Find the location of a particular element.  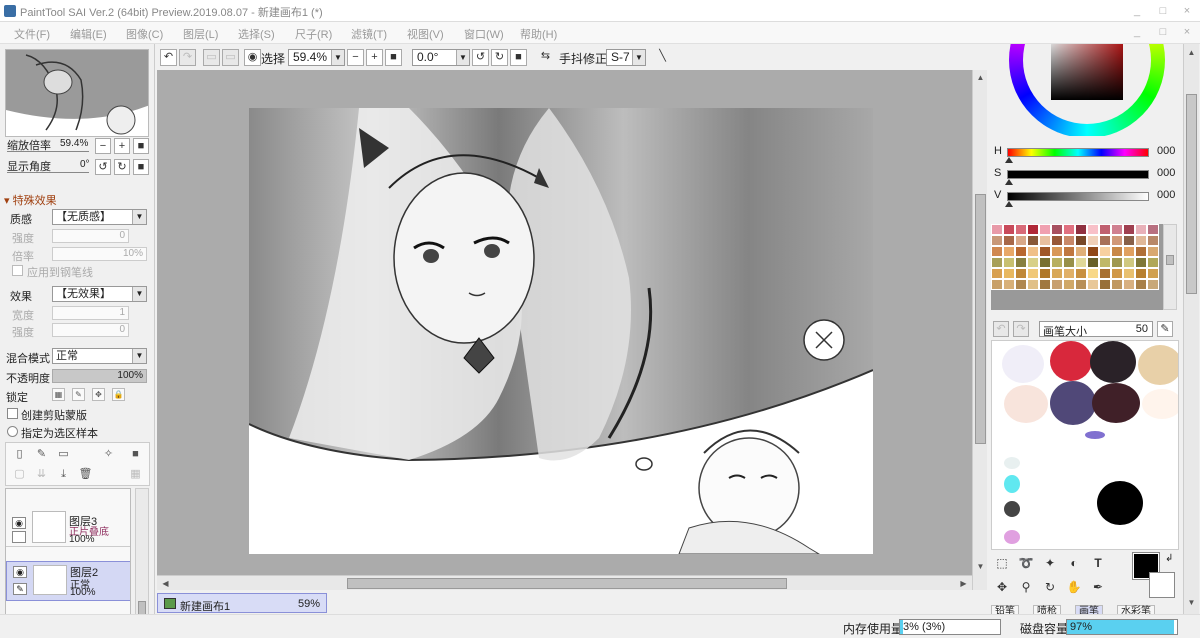

color-wheel is located at coordinates (1087, 90).